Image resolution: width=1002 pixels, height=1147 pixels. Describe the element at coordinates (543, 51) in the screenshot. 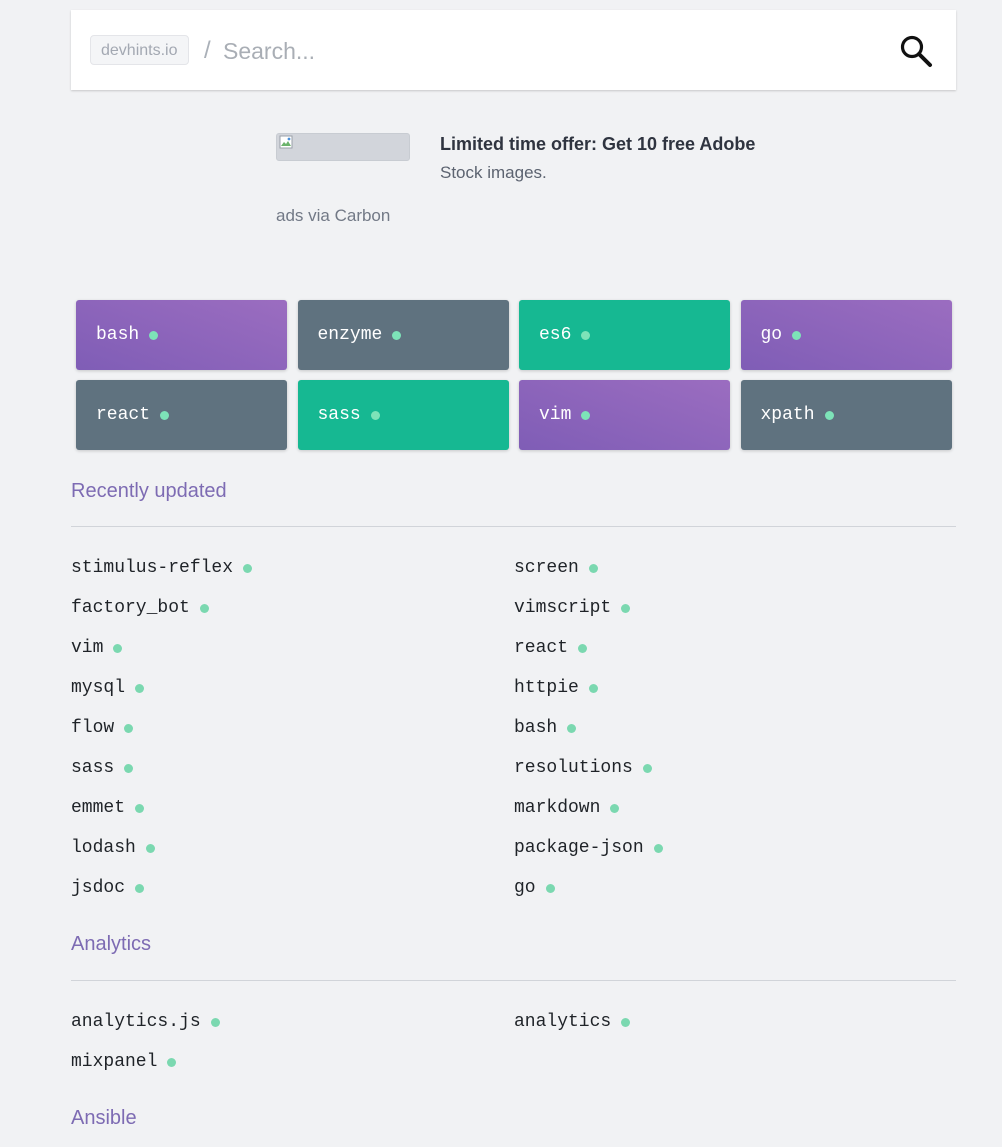

I see `search-input` at that location.